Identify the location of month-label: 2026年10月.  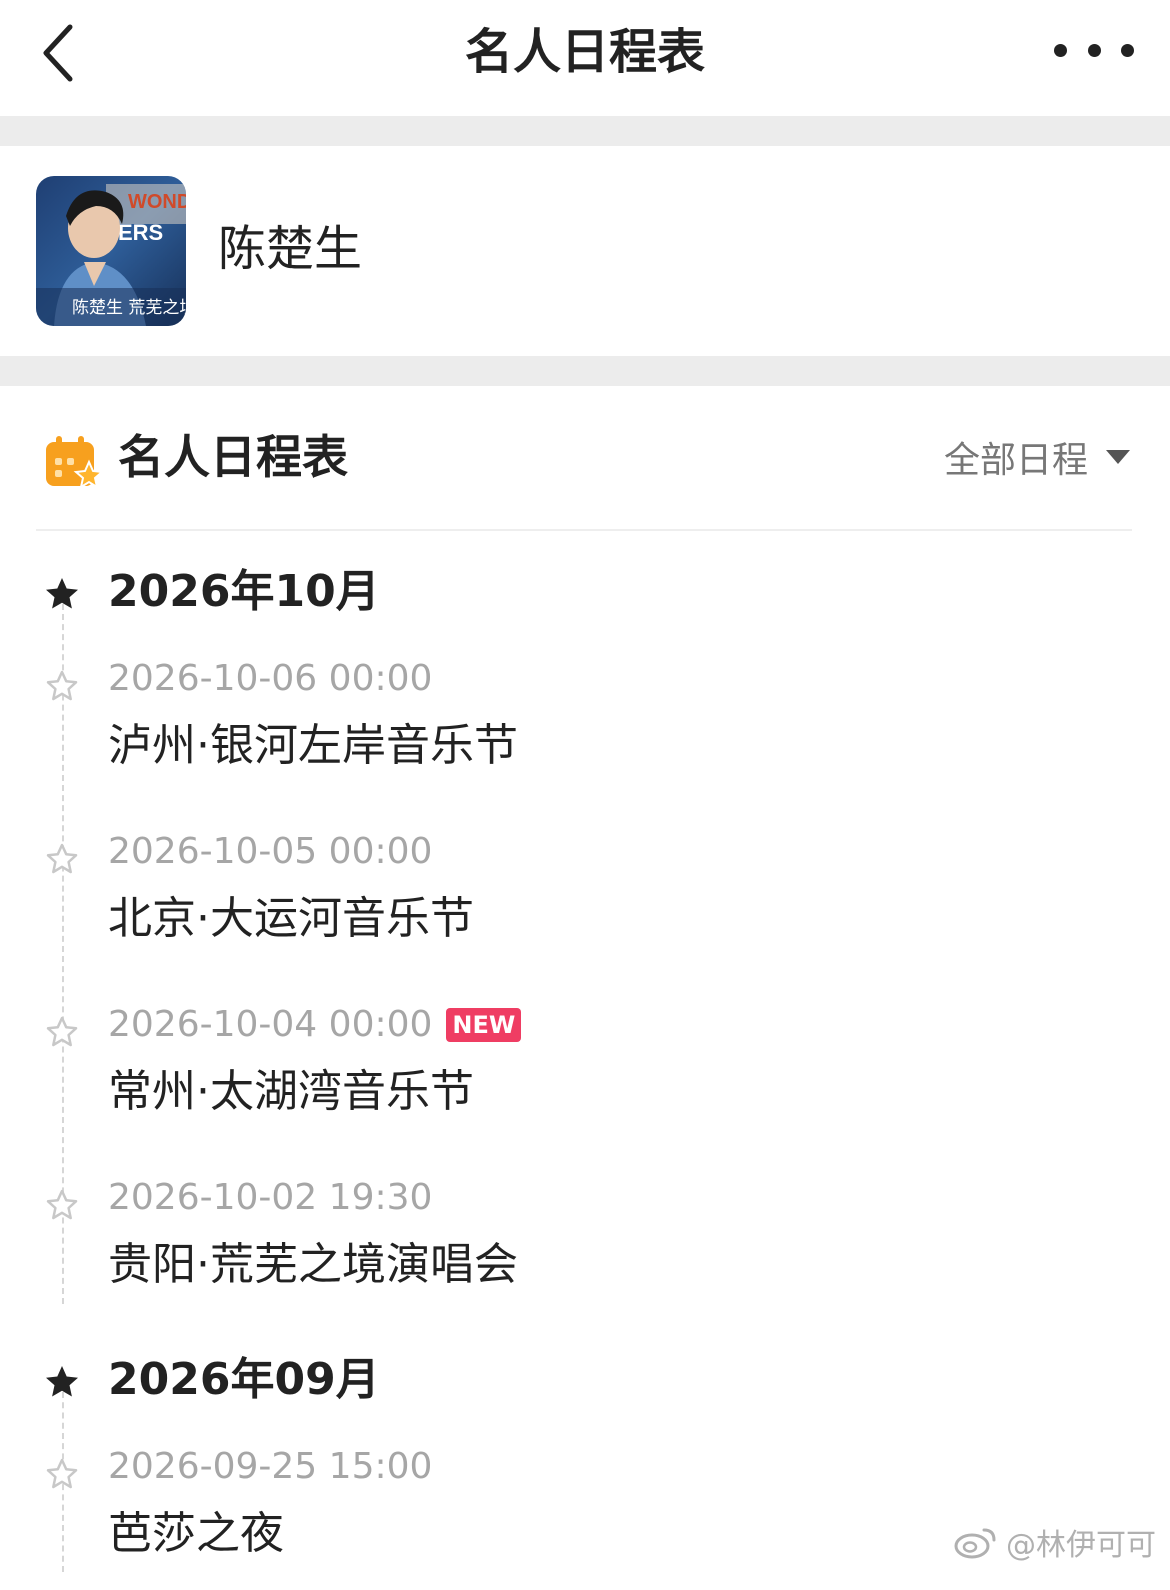
(244, 591).